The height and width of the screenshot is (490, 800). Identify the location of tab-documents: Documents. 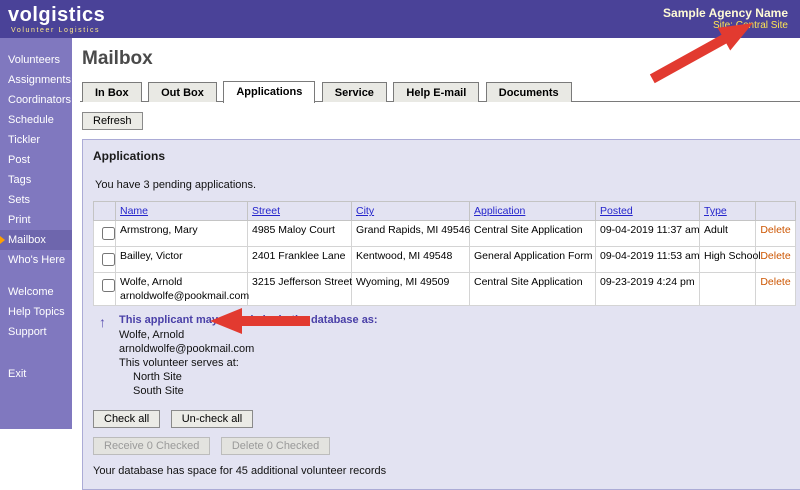
(528, 92).